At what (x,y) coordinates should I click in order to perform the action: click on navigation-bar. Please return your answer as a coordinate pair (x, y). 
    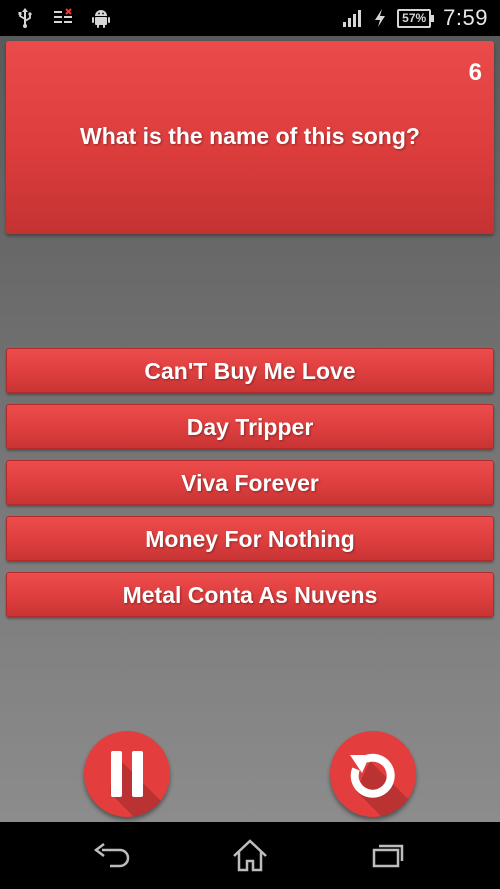
    Looking at the image, I should click on (250, 855).